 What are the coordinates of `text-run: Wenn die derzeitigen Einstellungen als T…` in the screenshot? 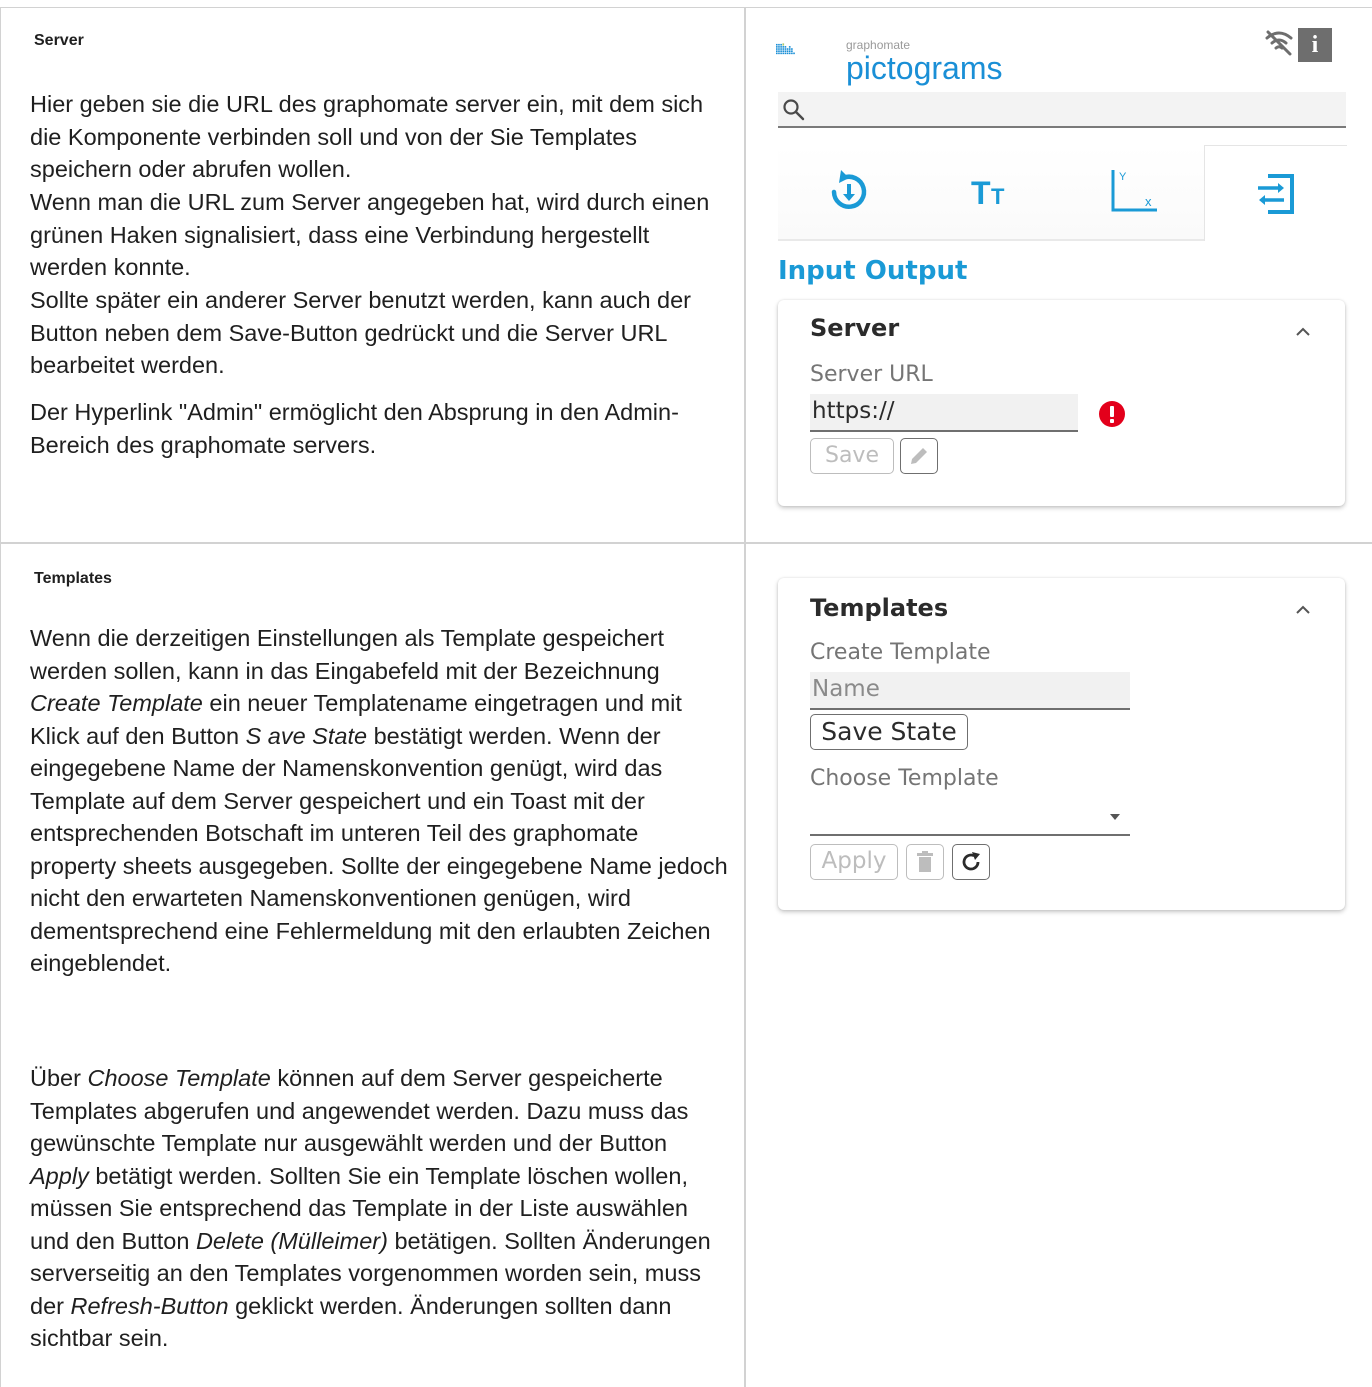 It's located at (347, 654).